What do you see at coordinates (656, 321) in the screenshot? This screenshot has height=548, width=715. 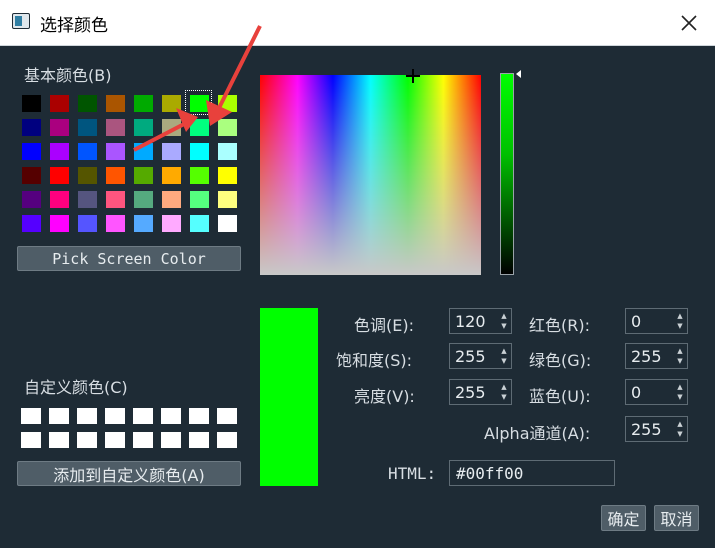 I see `red-spinbox: 0 ▲ ▼` at bounding box center [656, 321].